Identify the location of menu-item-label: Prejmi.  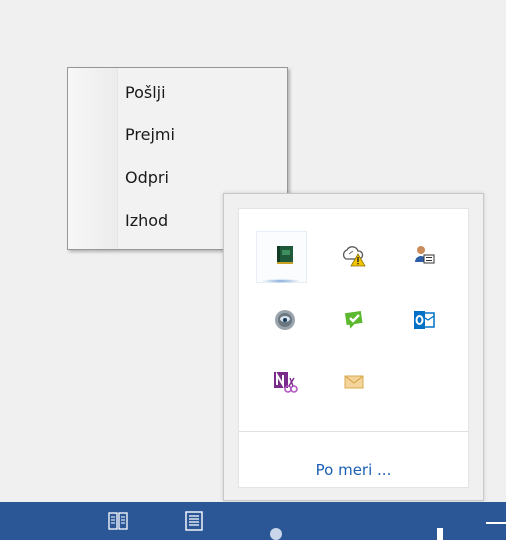
(150, 134).